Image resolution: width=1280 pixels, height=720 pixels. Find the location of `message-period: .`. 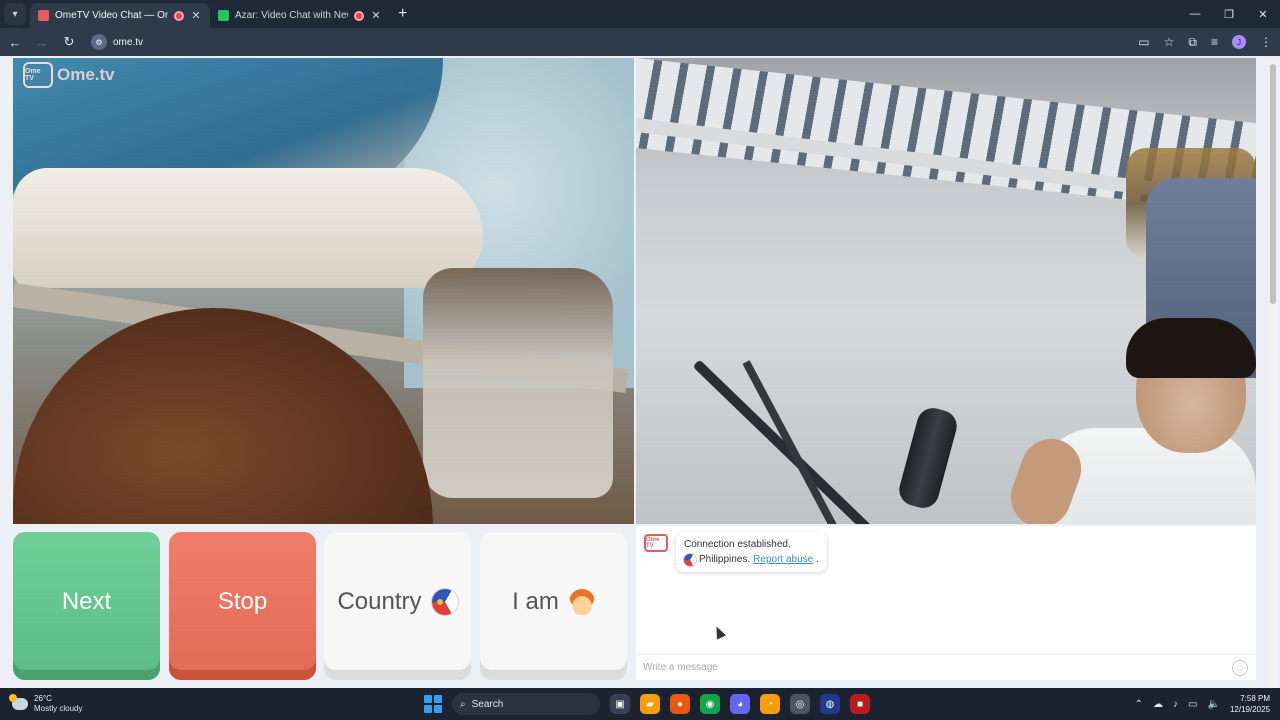

message-period: . is located at coordinates (817, 559).